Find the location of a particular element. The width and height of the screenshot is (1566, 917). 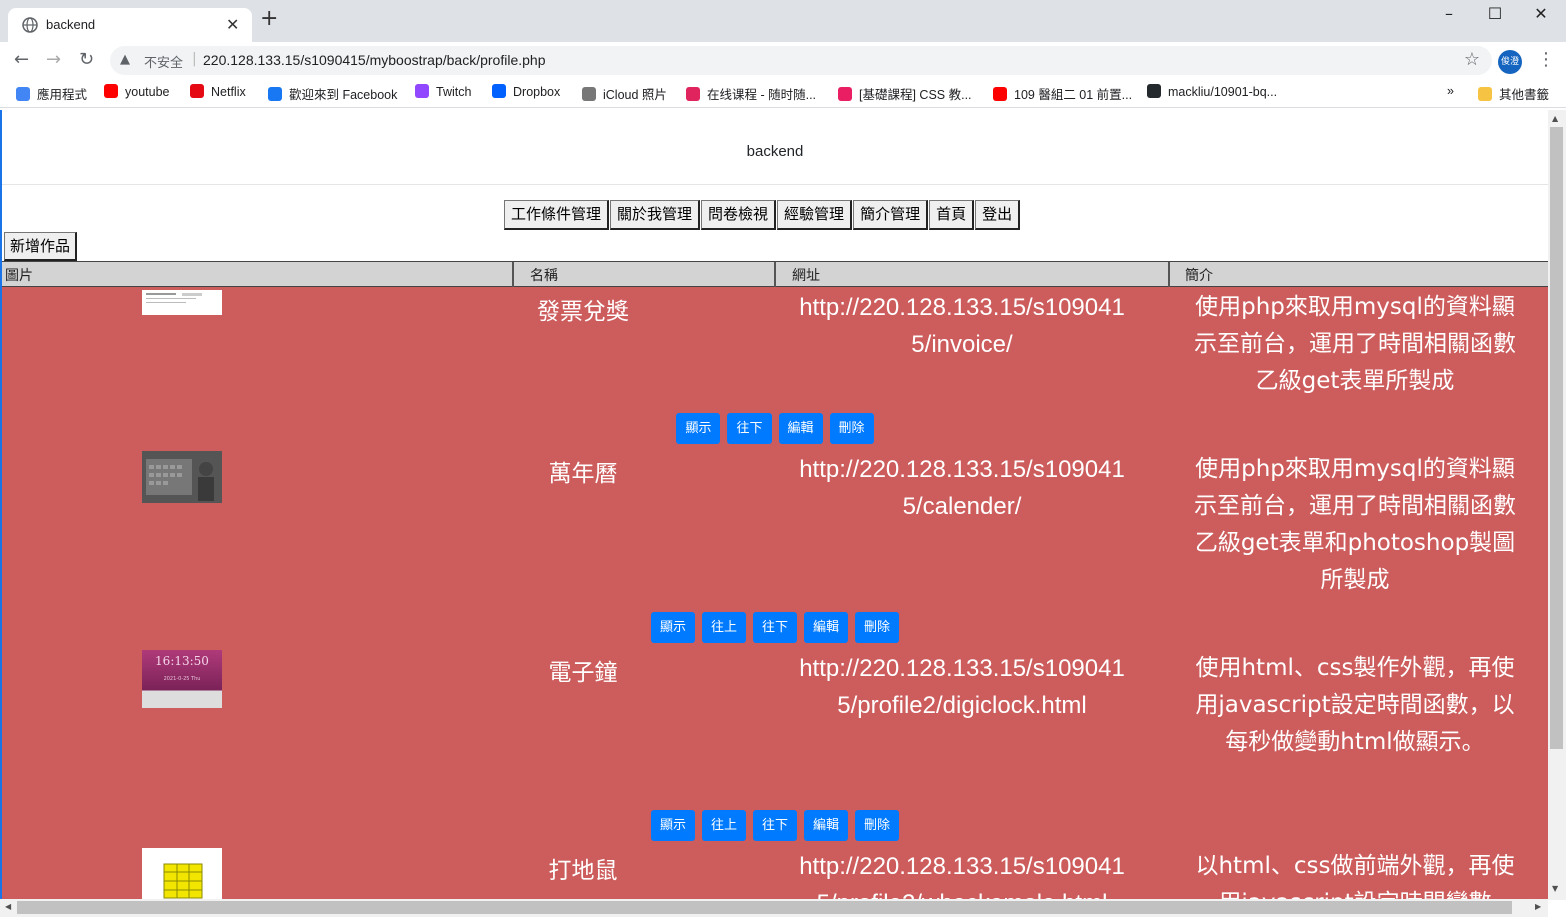

reload-icon: ↻ is located at coordinates (86, 59).